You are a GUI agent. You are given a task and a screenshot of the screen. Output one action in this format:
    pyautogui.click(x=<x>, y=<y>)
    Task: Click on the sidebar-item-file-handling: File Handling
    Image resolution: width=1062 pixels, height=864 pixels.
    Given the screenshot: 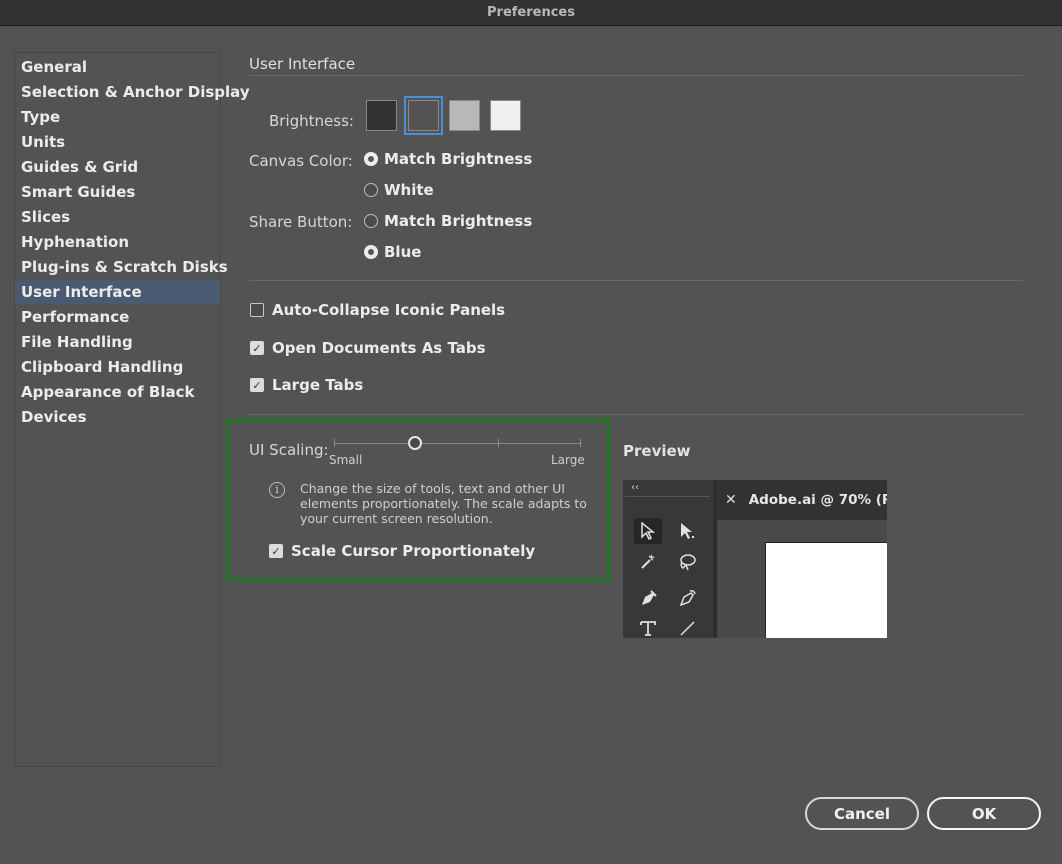 What is the action you would take?
    pyautogui.click(x=117, y=342)
    